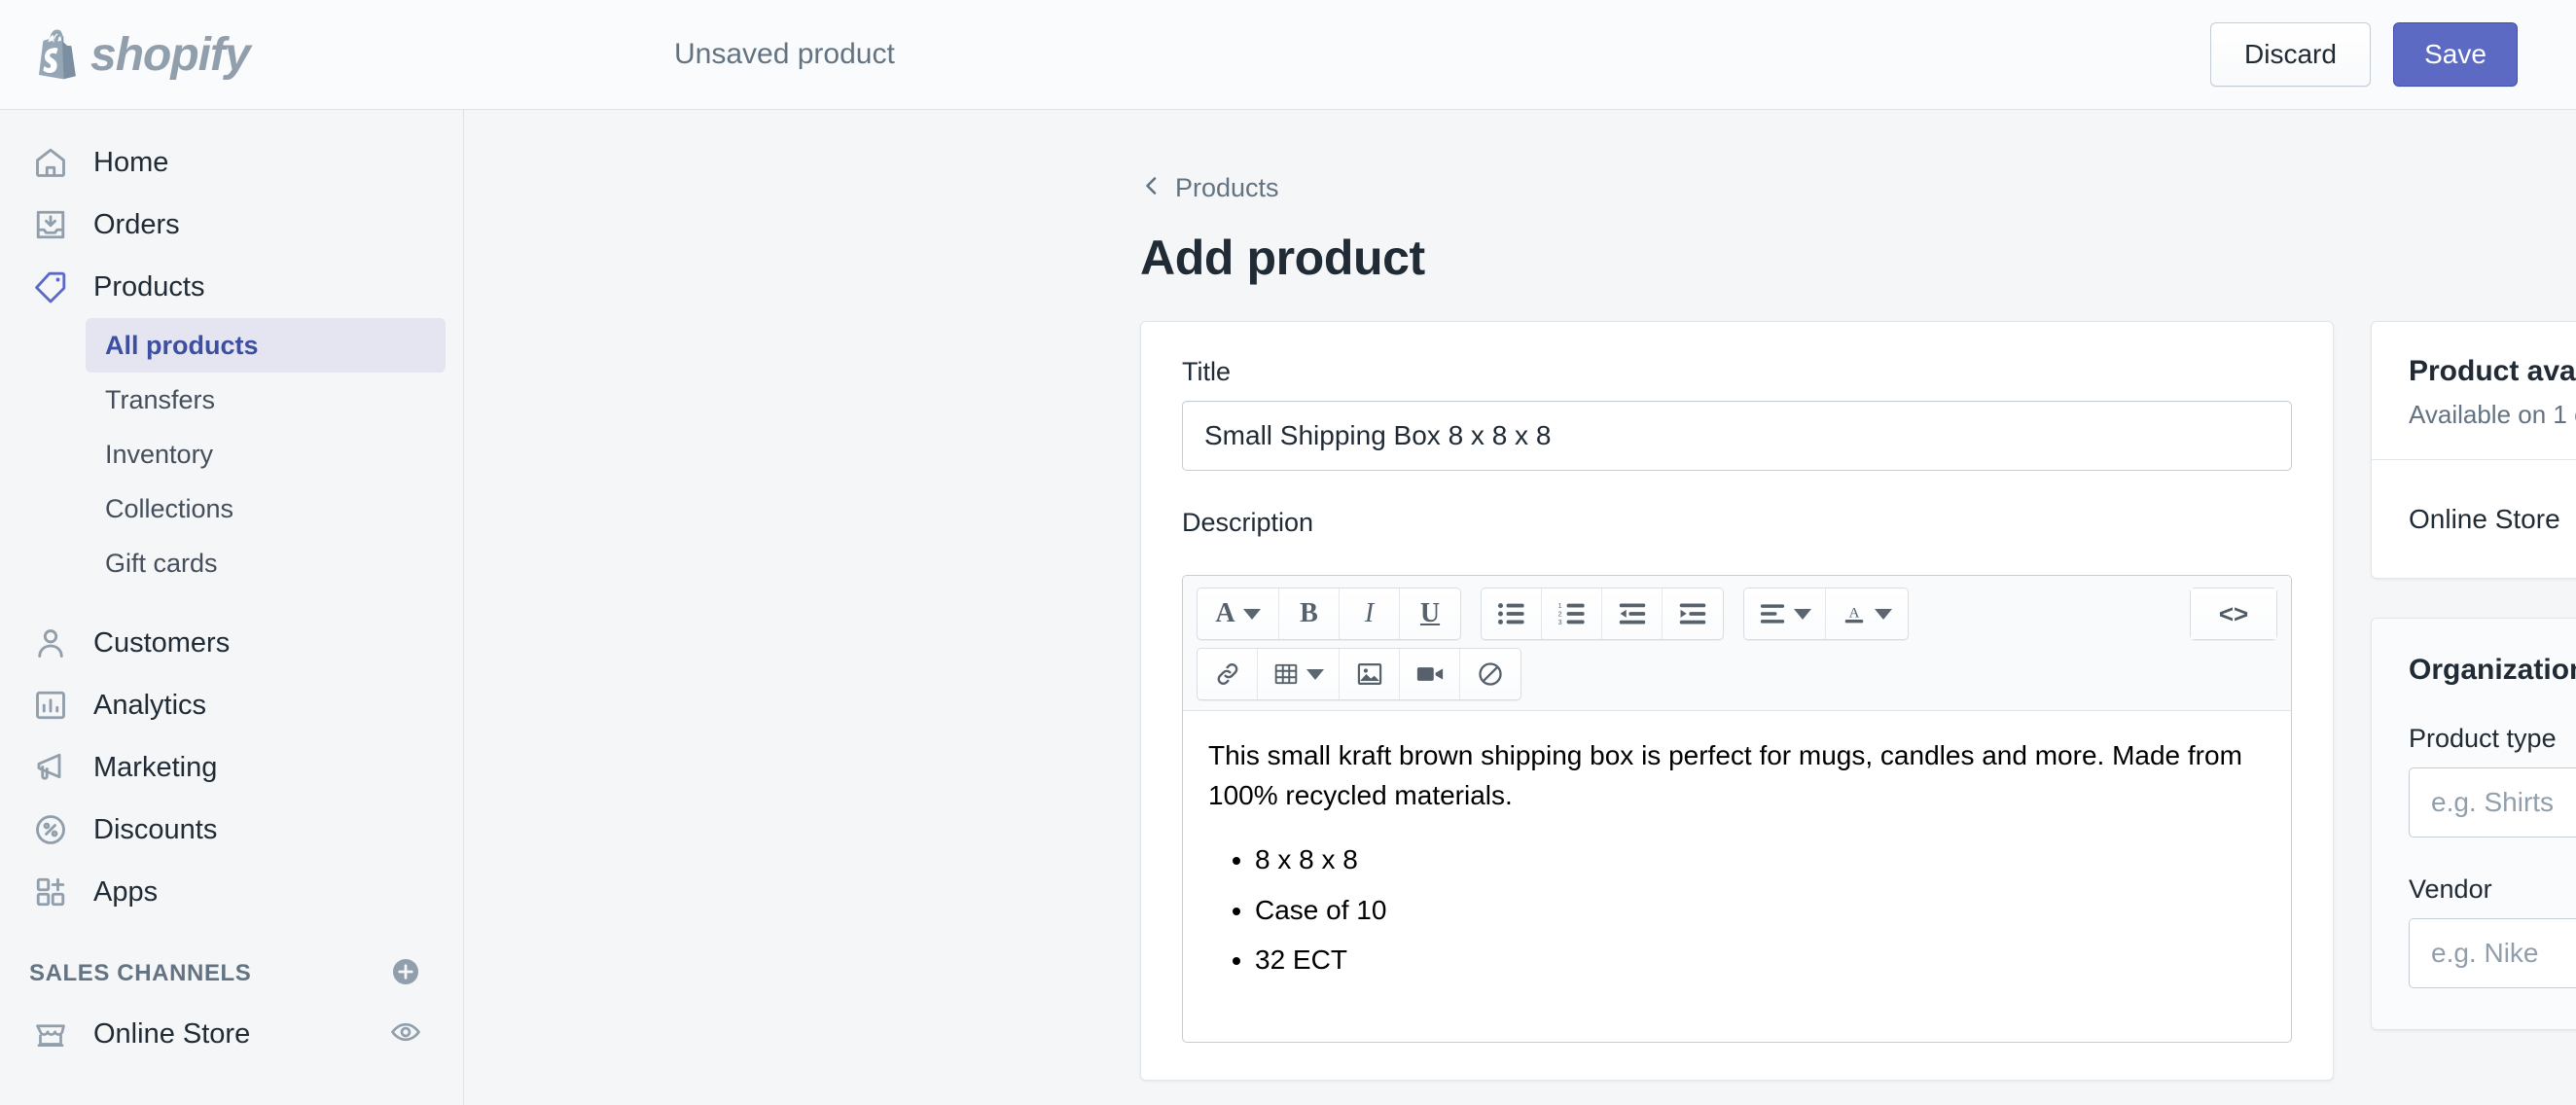 This screenshot has width=2576, height=1105. Describe the element at coordinates (231, 643) in the screenshot. I see `sidebar-item-customers: Customers` at that location.